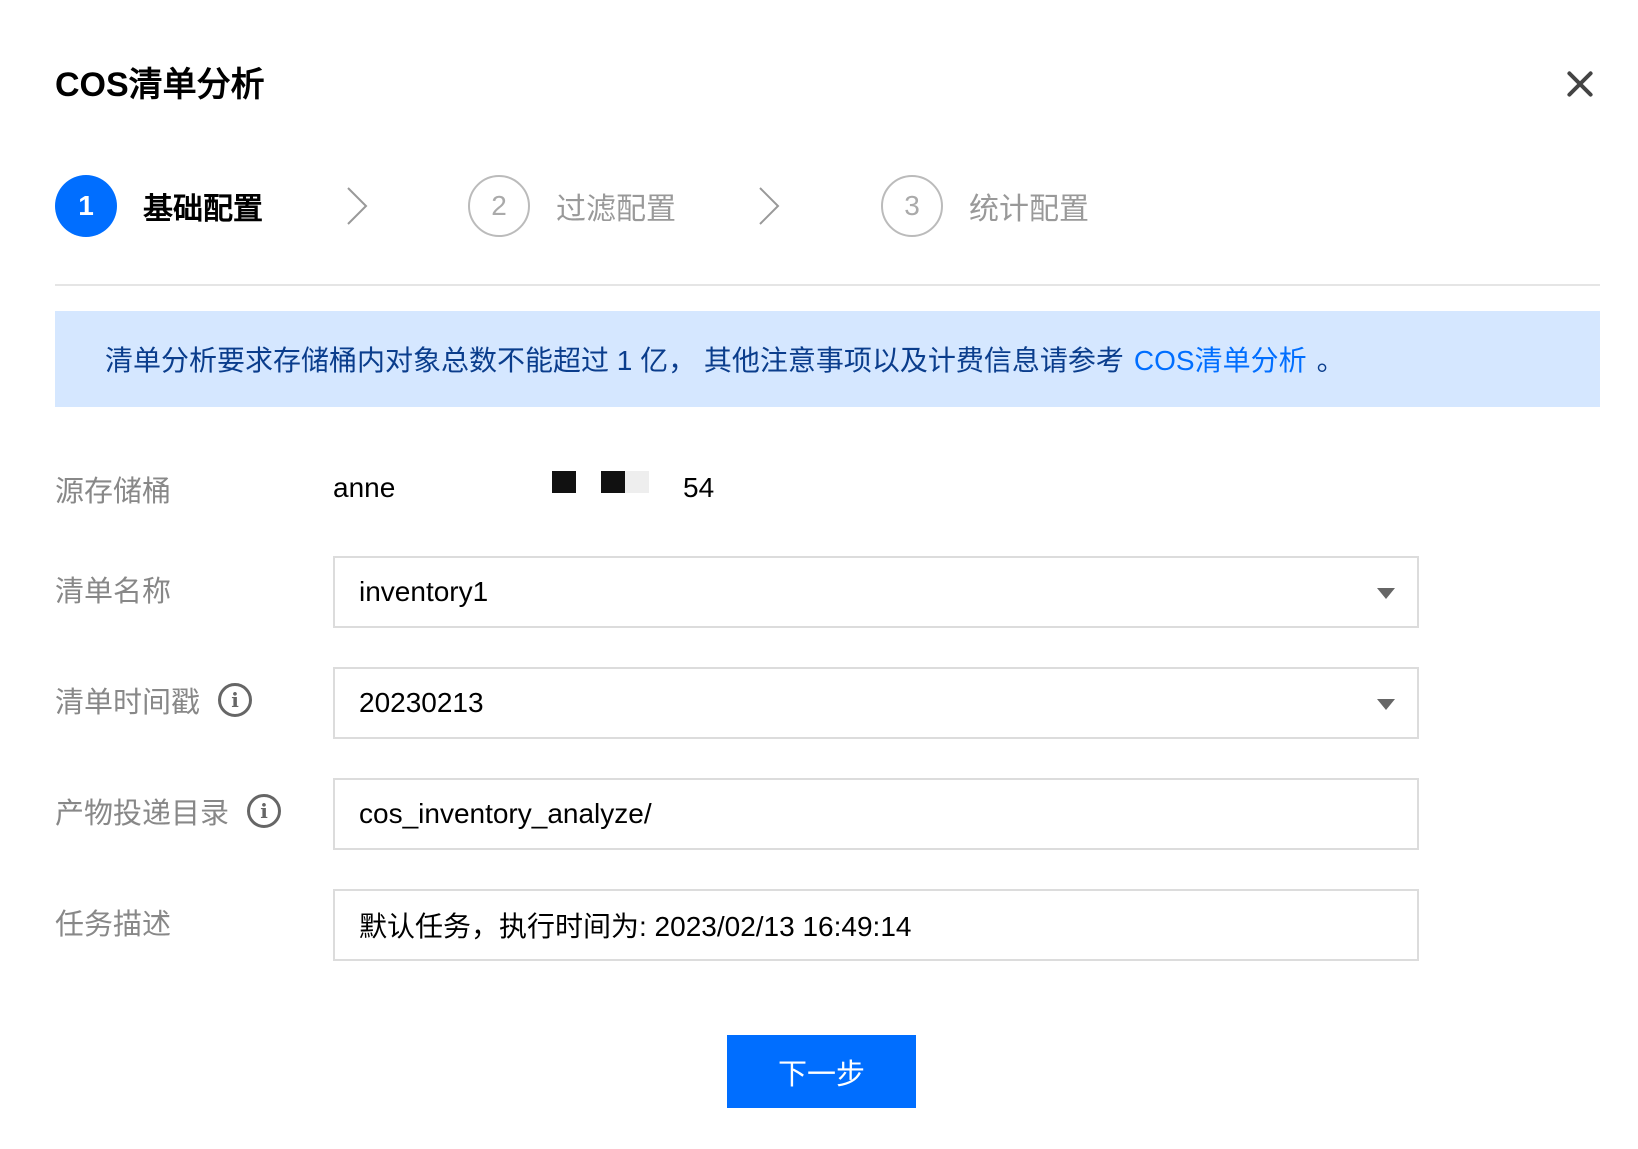 The height and width of the screenshot is (1149, 1638). What do you see at coordinates (876, 592) in the screenshot?
I see `inventory-name-select: inventory1` at bounding box center [876, 592].